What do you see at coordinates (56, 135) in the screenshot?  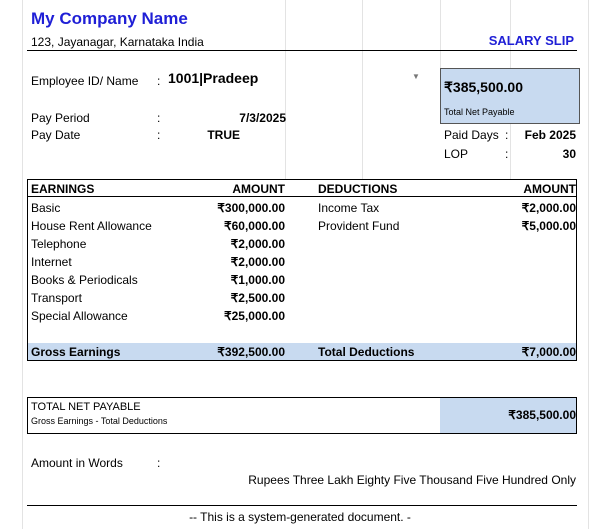 I see `pay-date-label: Pay Date` at bounding box center [56, 135].